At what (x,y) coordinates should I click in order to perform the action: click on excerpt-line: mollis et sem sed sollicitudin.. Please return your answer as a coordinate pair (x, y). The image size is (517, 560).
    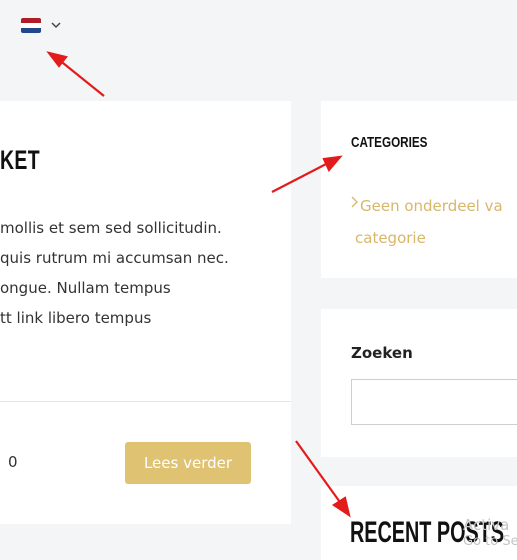
    Looking at the image, I should click on (111, 228).